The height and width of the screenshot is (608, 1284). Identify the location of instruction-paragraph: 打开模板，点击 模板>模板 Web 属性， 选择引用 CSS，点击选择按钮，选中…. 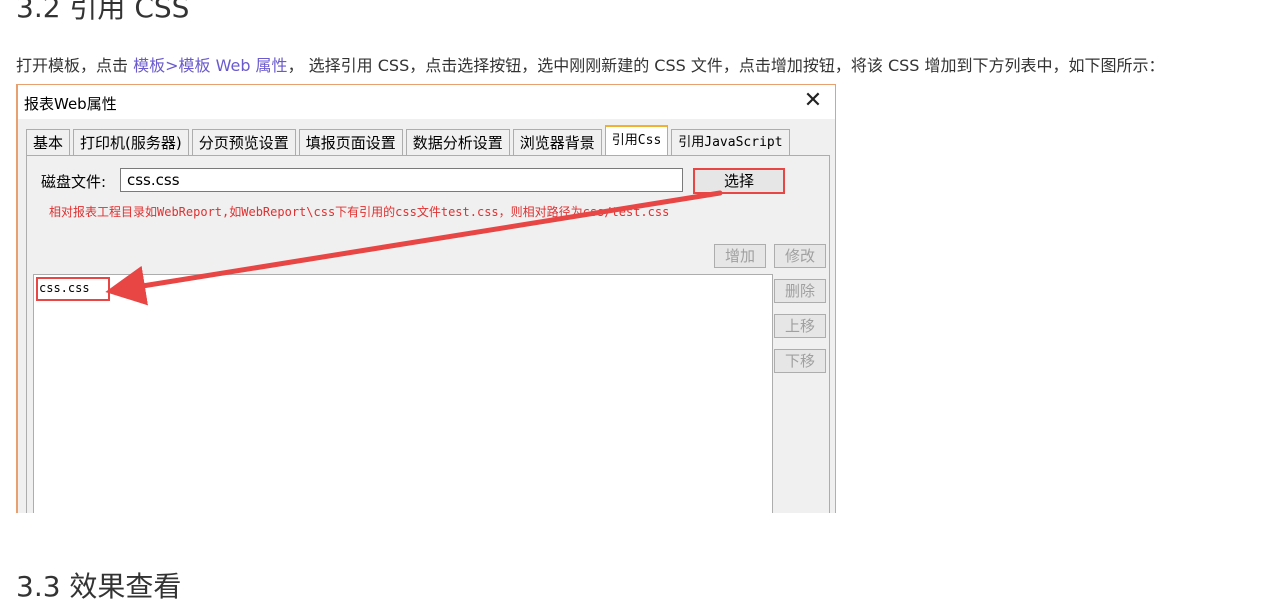
(590, 64).